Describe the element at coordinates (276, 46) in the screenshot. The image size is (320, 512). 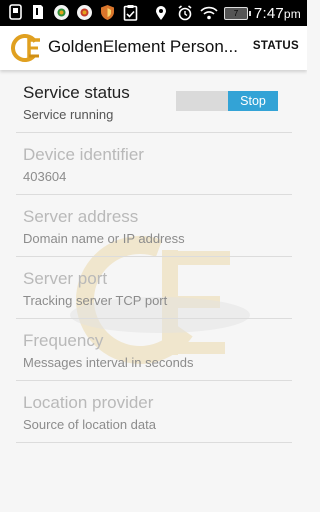
I see `status-button: STATUS` at that location.